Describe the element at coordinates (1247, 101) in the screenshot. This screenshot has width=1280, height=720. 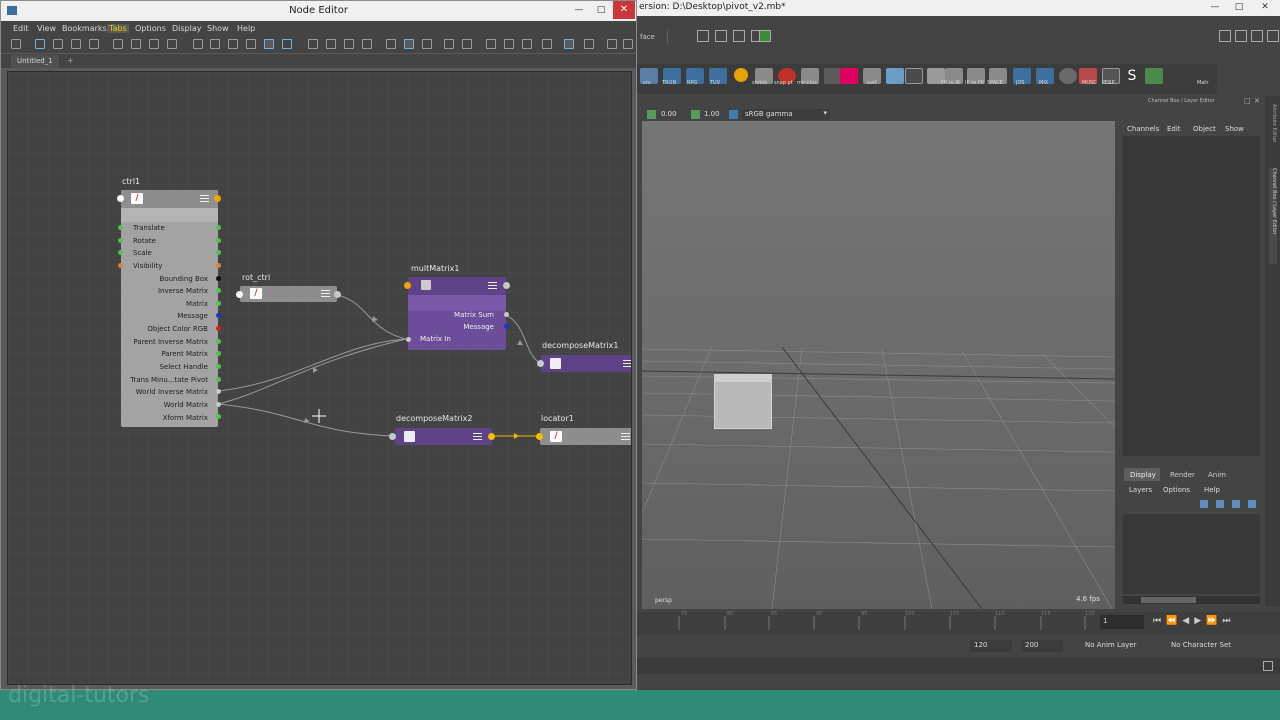
I see `float-panel-icon: □` at that location.